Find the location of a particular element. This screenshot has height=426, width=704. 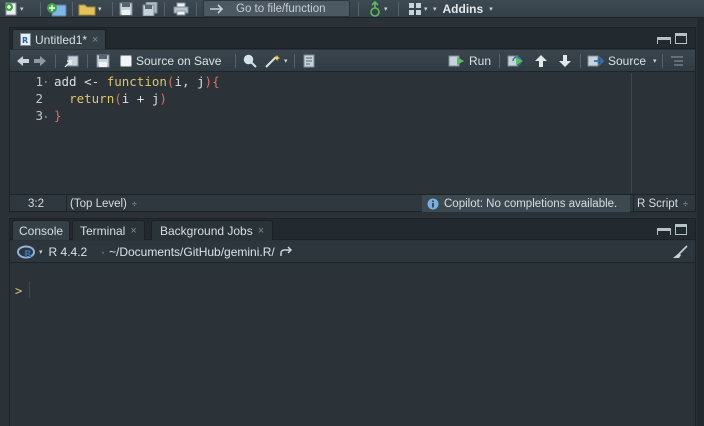

show-in-window-button is located at coordinates (72, 61).